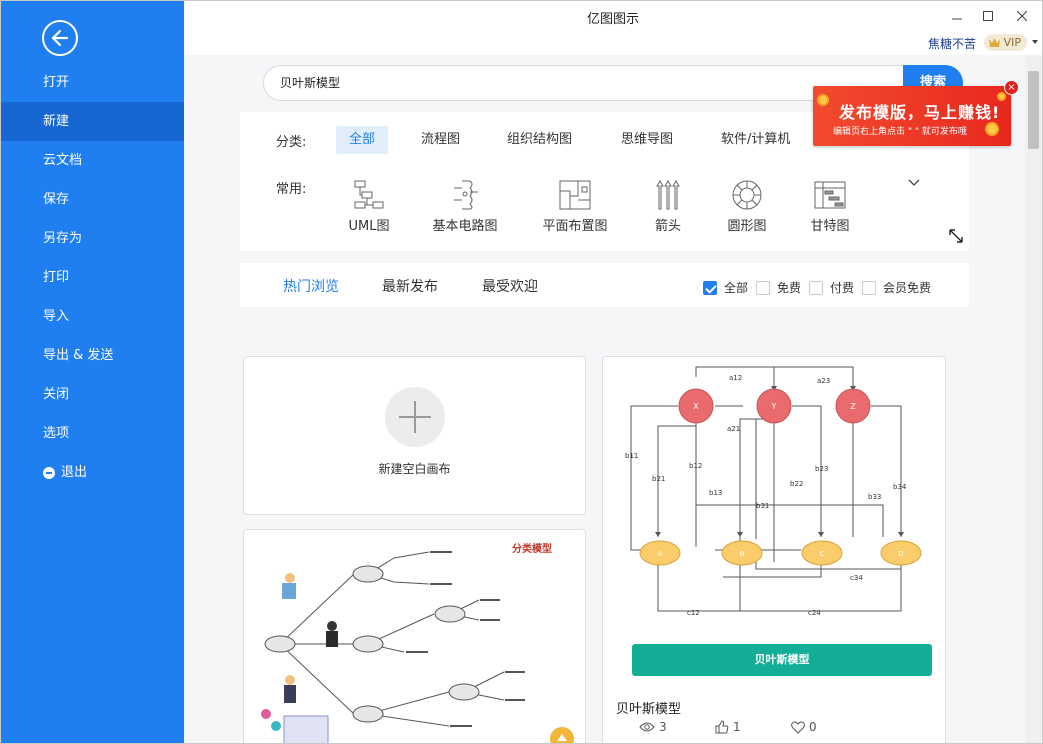  I want to click on common-item-uml: UML图, so click(369, 206).